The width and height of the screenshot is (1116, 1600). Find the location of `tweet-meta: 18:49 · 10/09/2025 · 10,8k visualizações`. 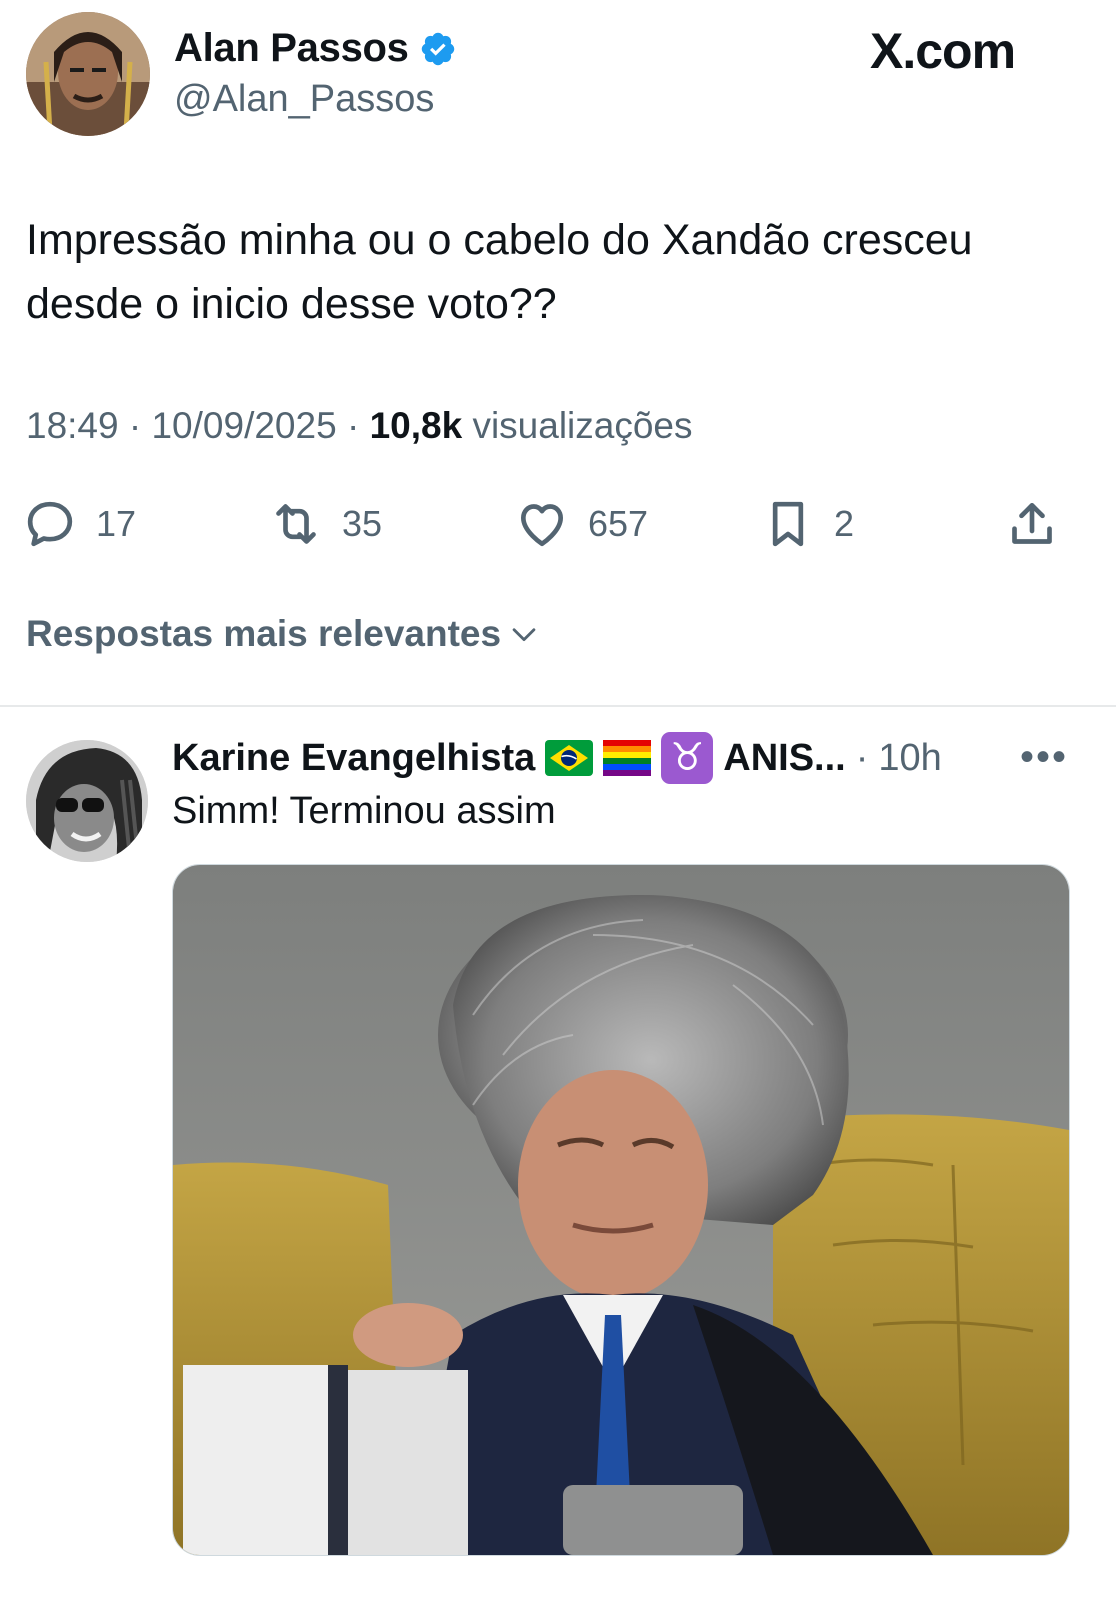

tweet-meta: 18:49 · 10/09/2025 · 10,8k visualizações is located at coordinates (359, 426).